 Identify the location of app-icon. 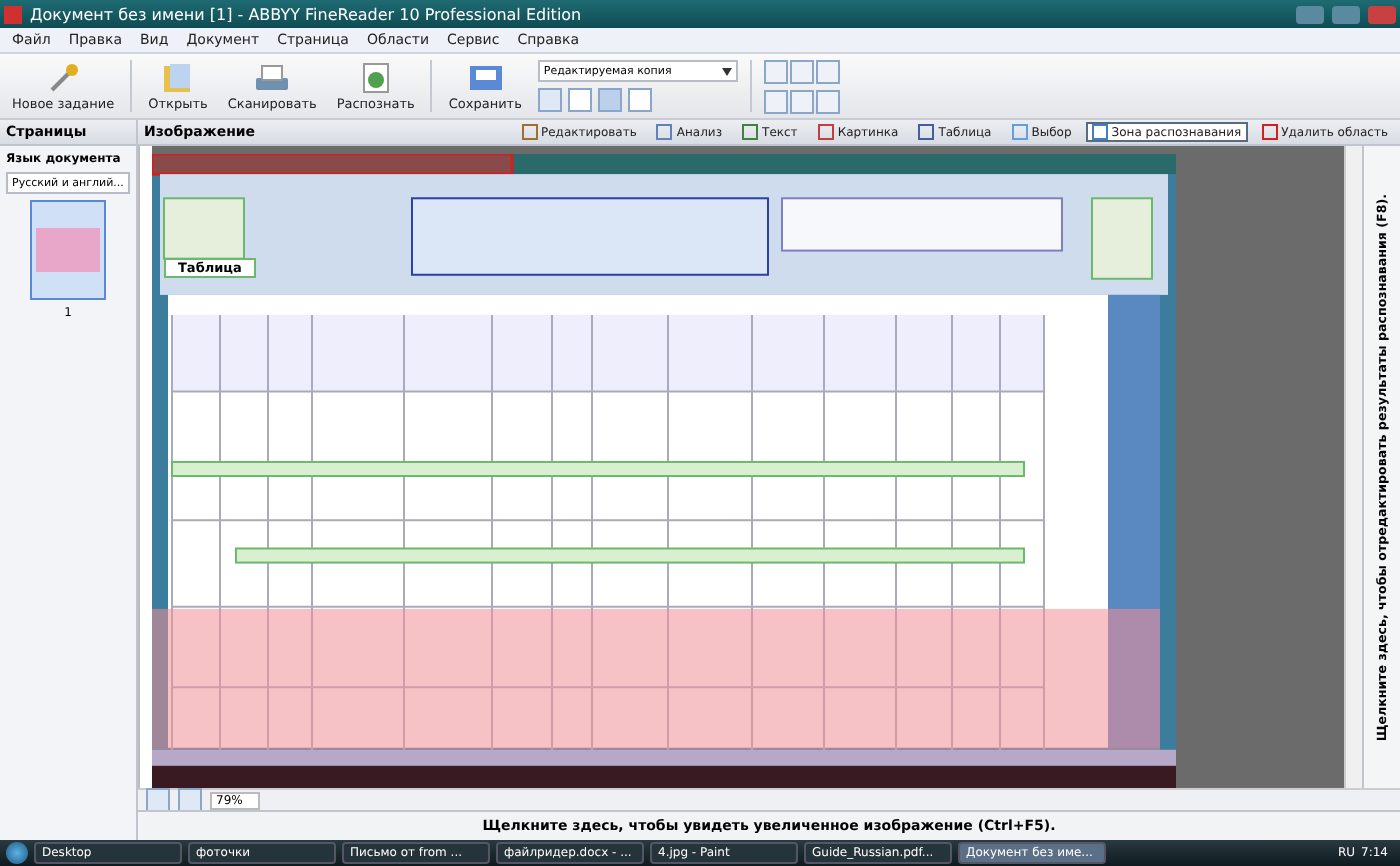
(13, 14).